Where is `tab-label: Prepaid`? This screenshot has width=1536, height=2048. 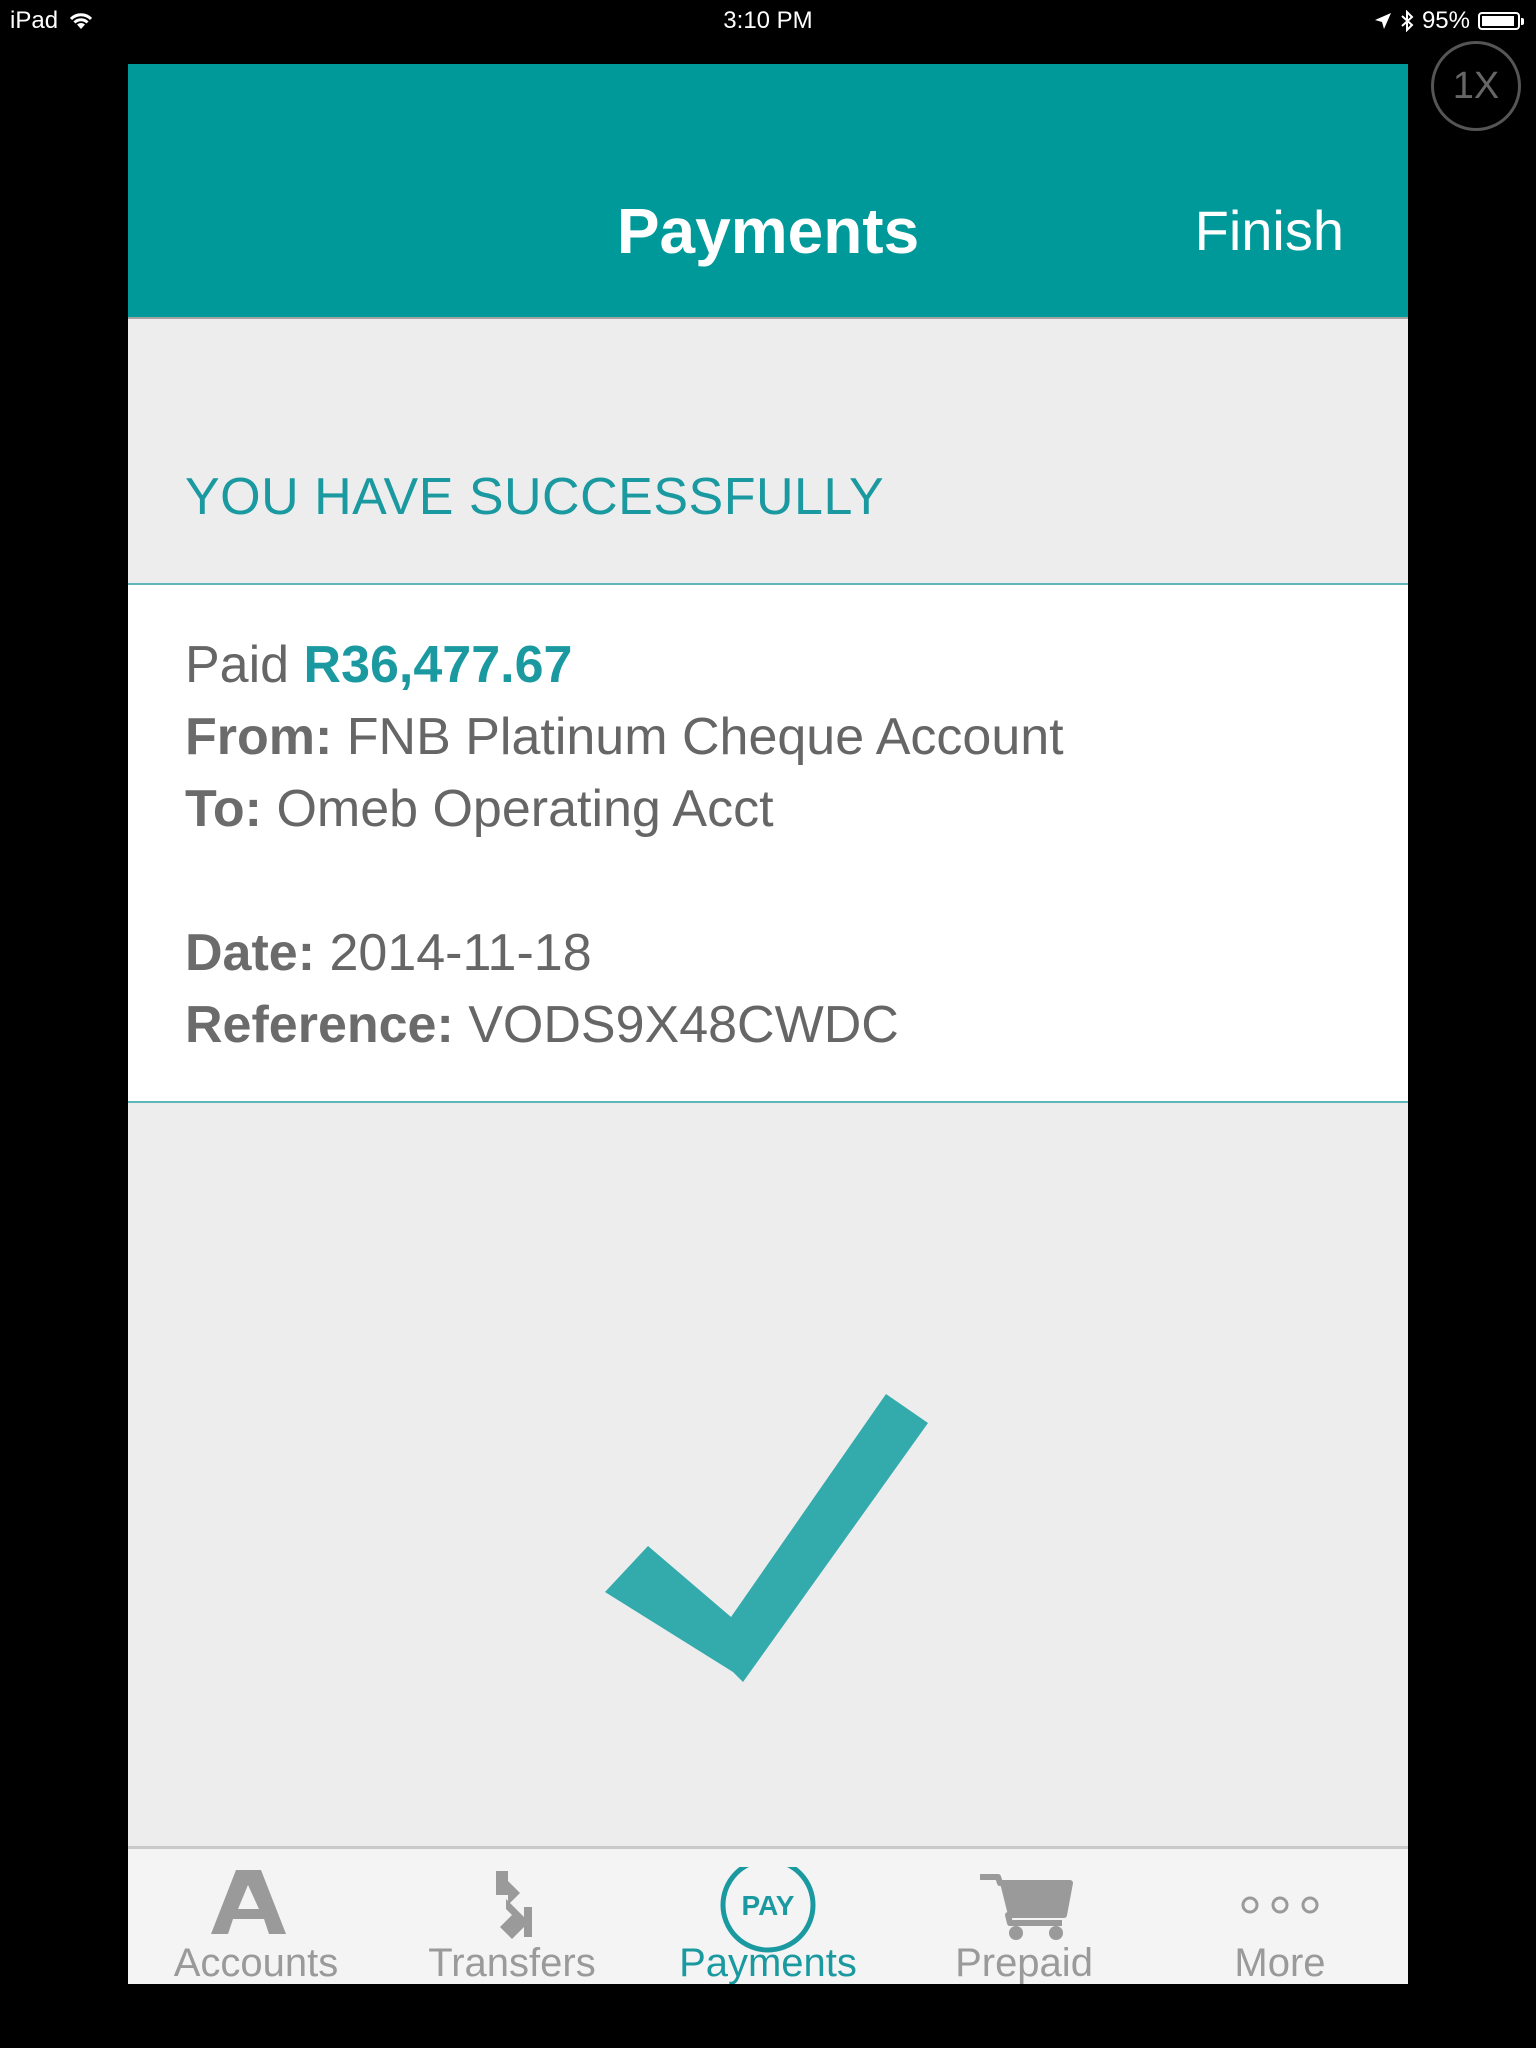 tab-label: Prepaid is located at coordinates (1024, 1962).